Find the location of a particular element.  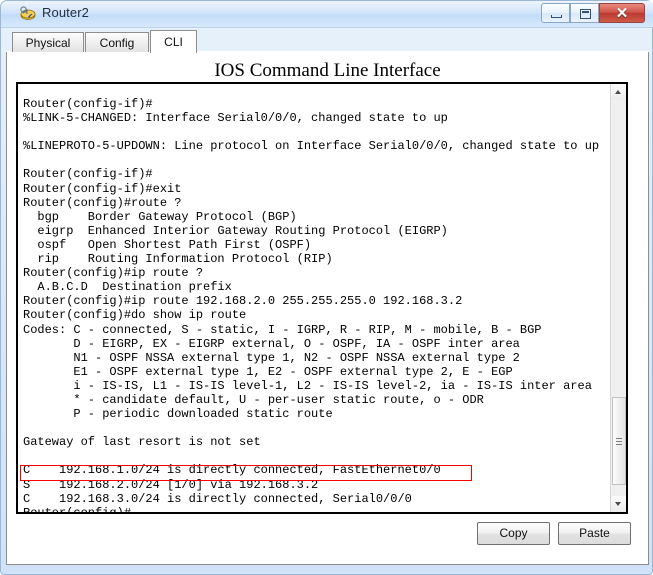

window-title: Router2 is located at coordinates (65, 12).